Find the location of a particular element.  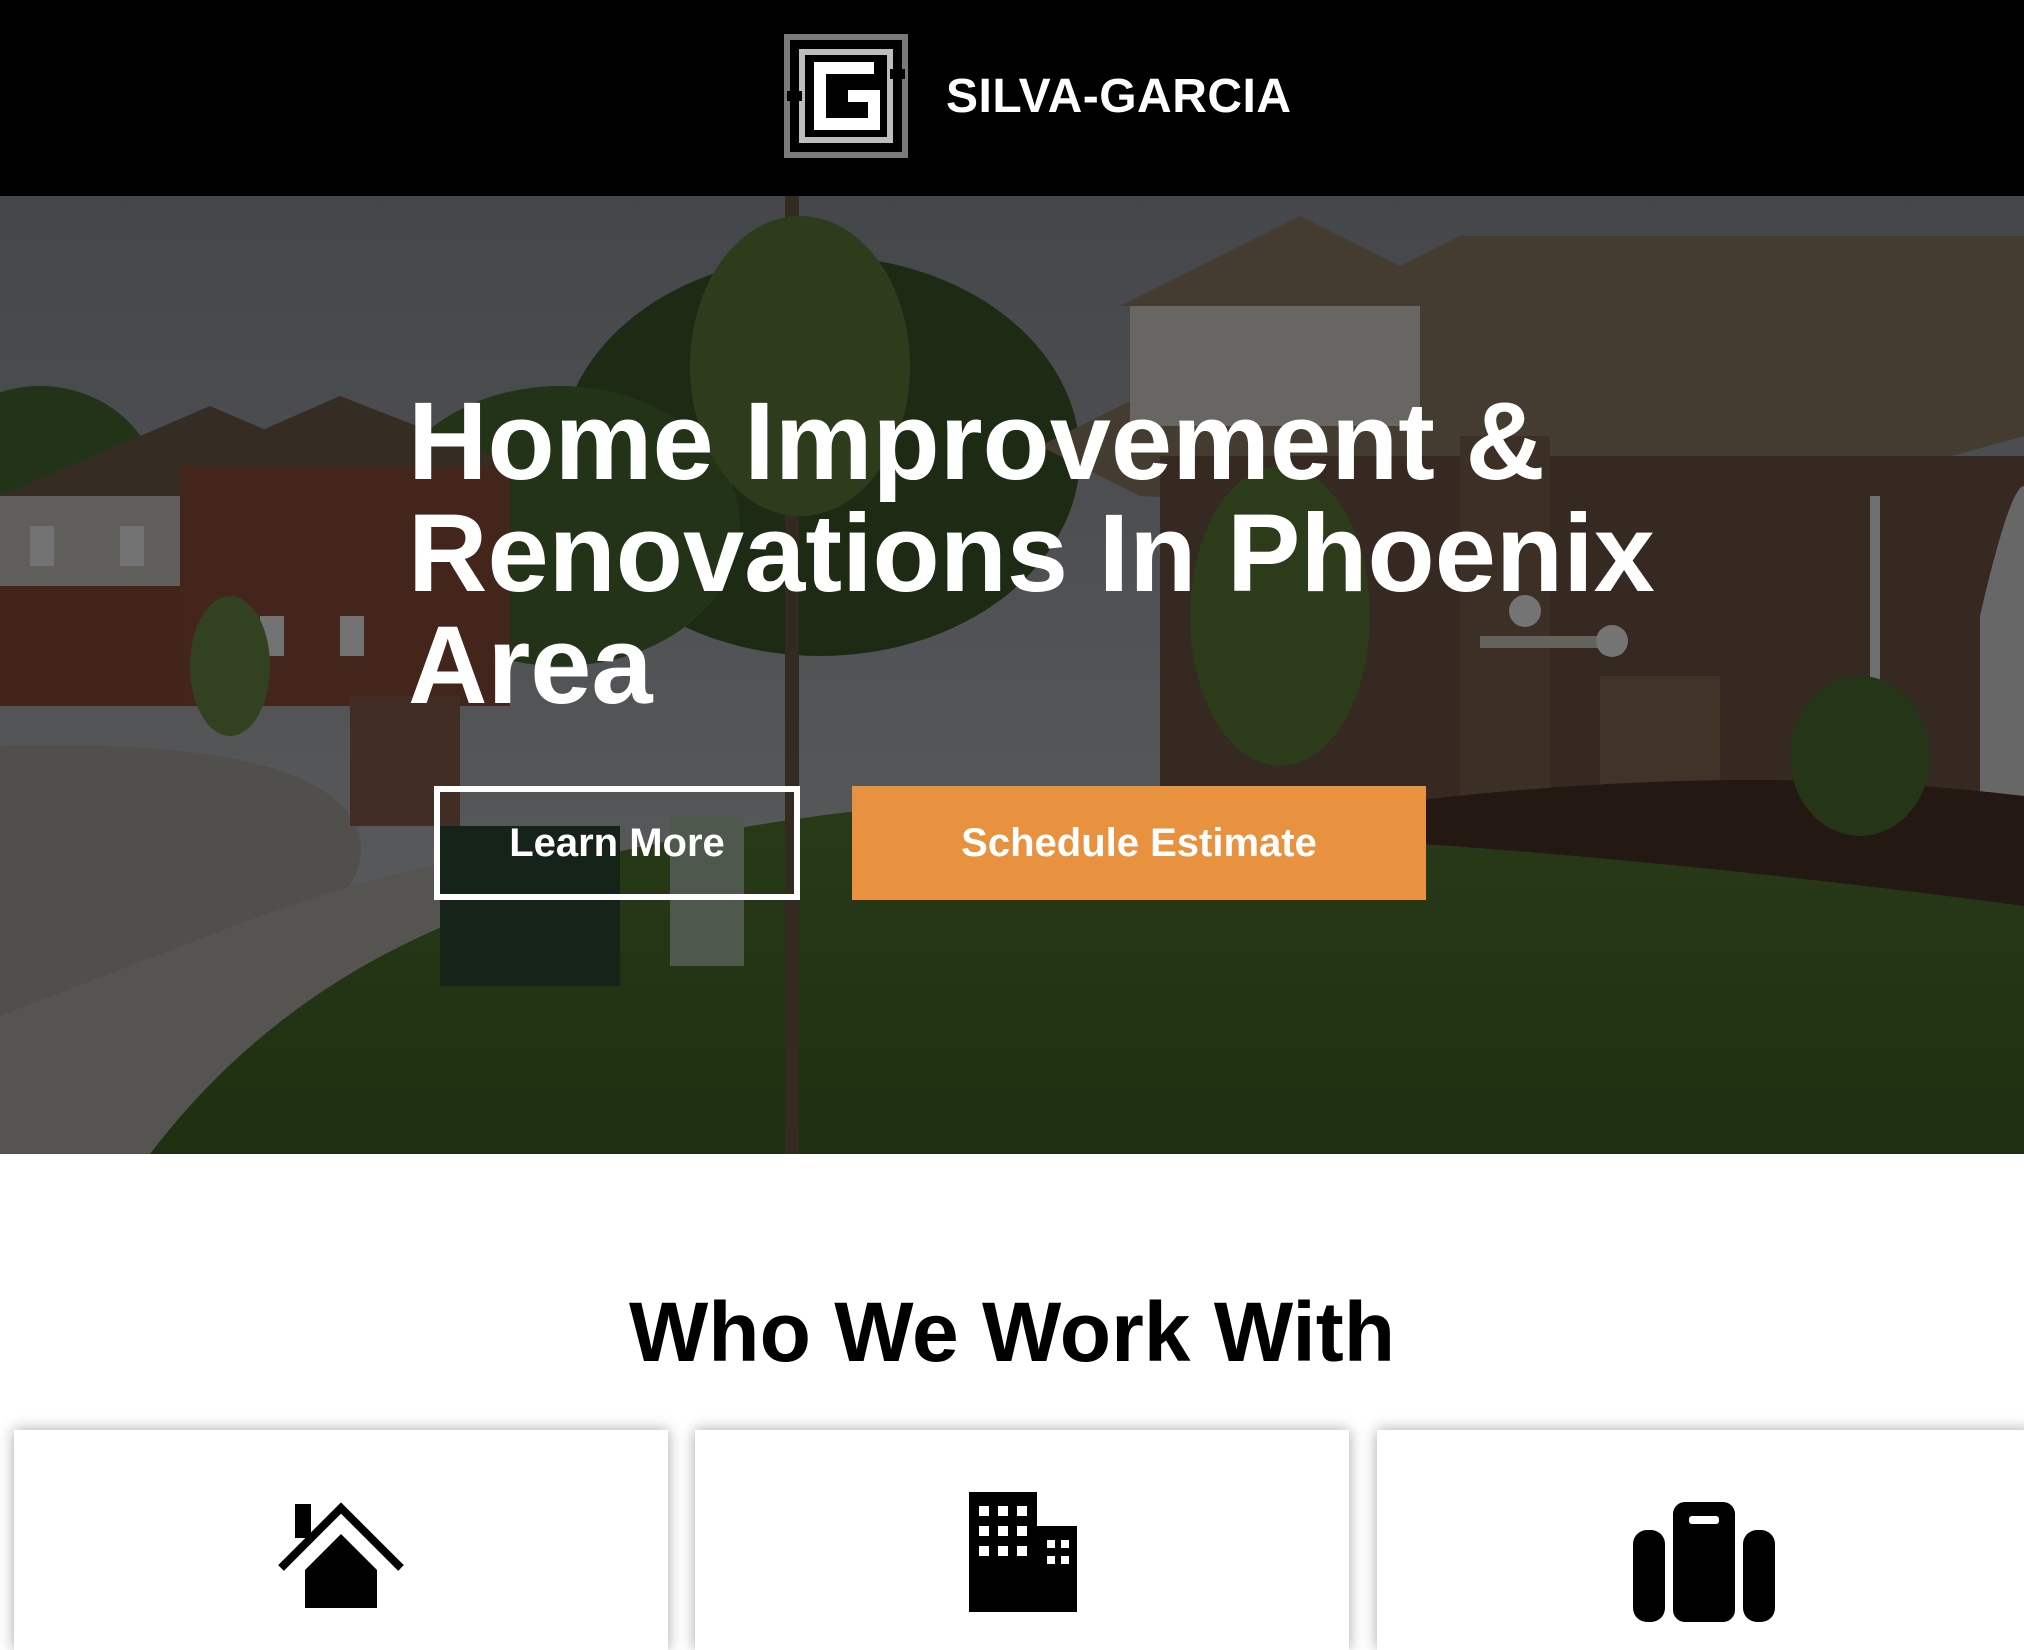

sg-monogram-logo-icon is located at coordinates (846, 96).